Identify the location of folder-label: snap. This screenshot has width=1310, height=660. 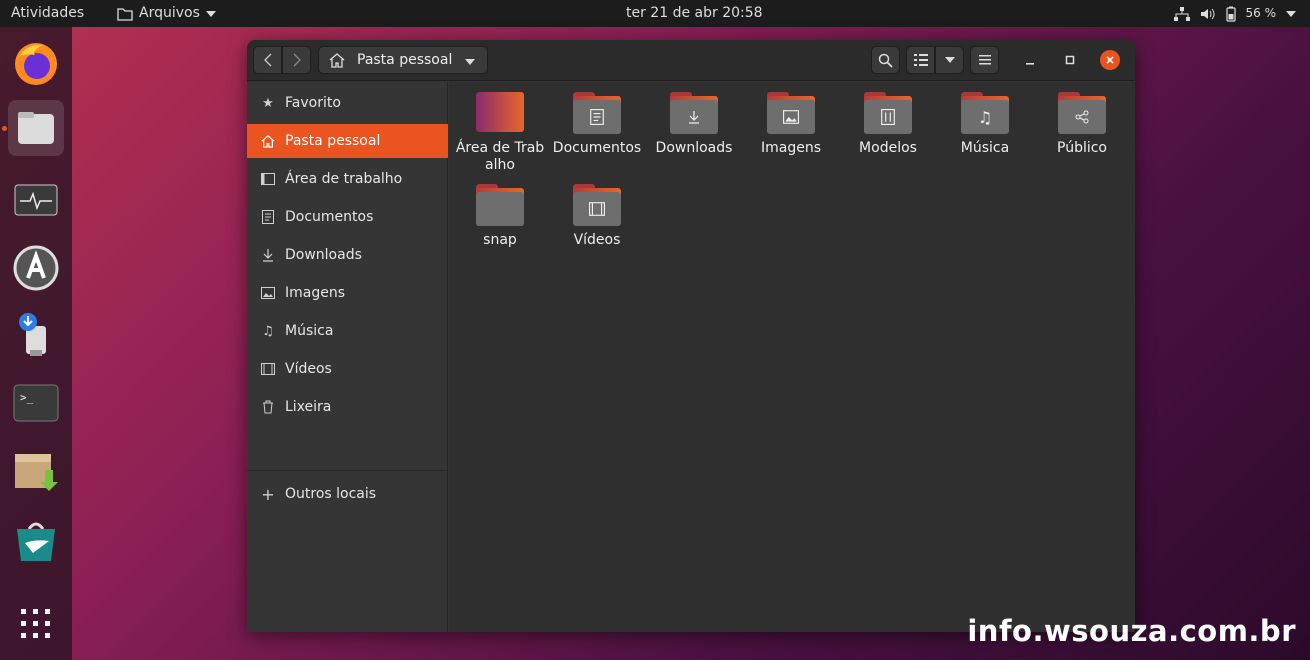
(500, 240).